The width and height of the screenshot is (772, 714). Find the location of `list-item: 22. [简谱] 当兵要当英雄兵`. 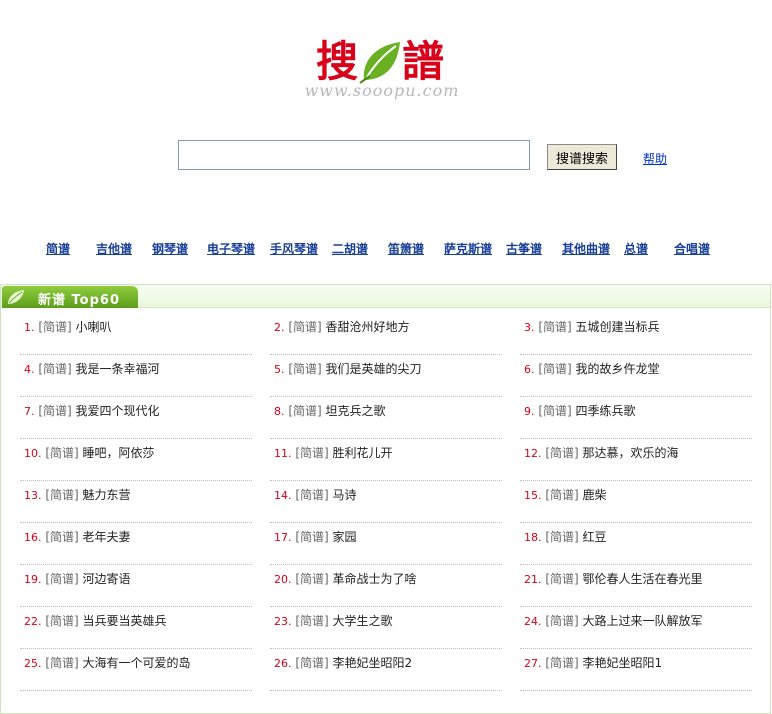

list-item: 22. [简谱] 当兵要当英雄兵 is located at coordinates (136, 628).